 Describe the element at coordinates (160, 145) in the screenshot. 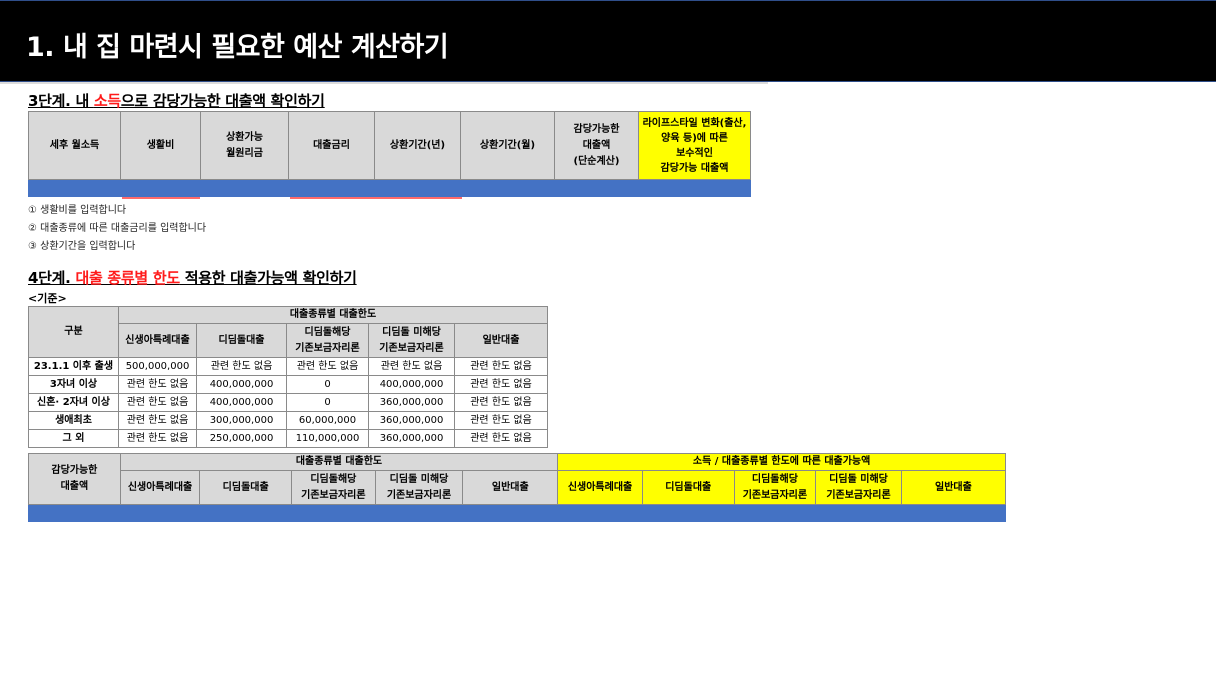

I see `header-living-cost: 생활비` at that location.